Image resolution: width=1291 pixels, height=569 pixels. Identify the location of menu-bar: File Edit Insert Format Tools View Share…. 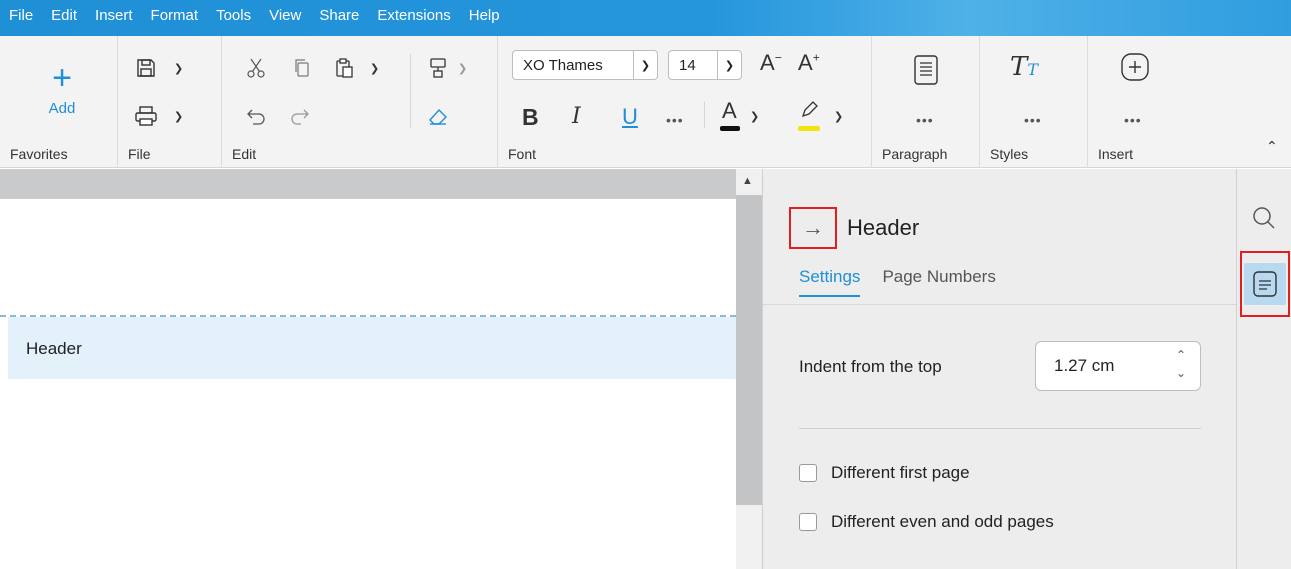
(645, 18).